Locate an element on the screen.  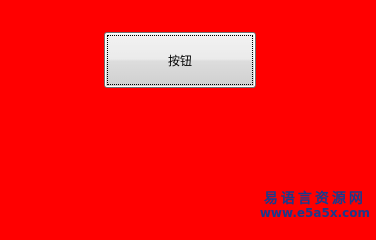
button-focus-rect: 按钮 is located at coordinates (180, 60).